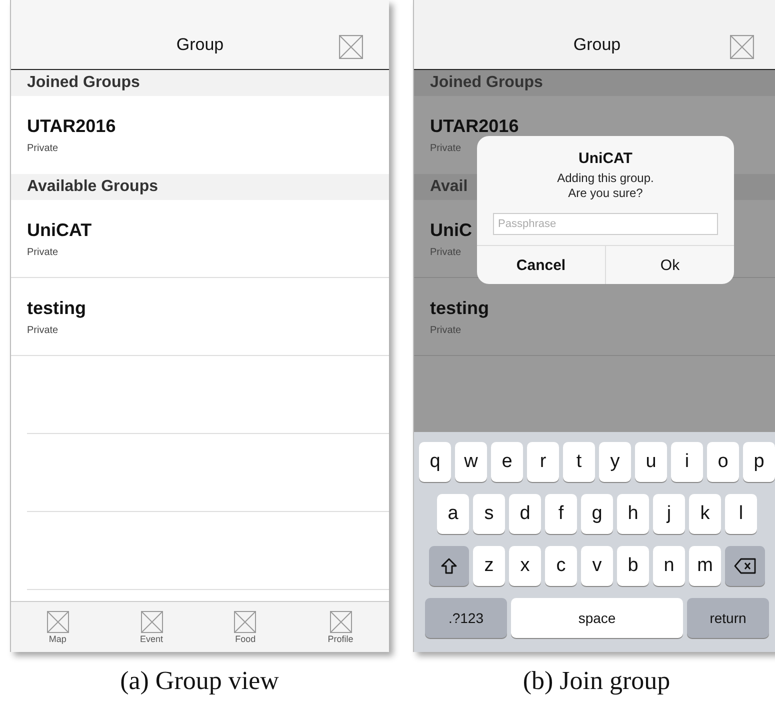 The width and height of the screenshot is (775, 704). What do you see at coordinates (597, 514) in the screenshot?
I see `key: g` at bounding box center [597, 514].